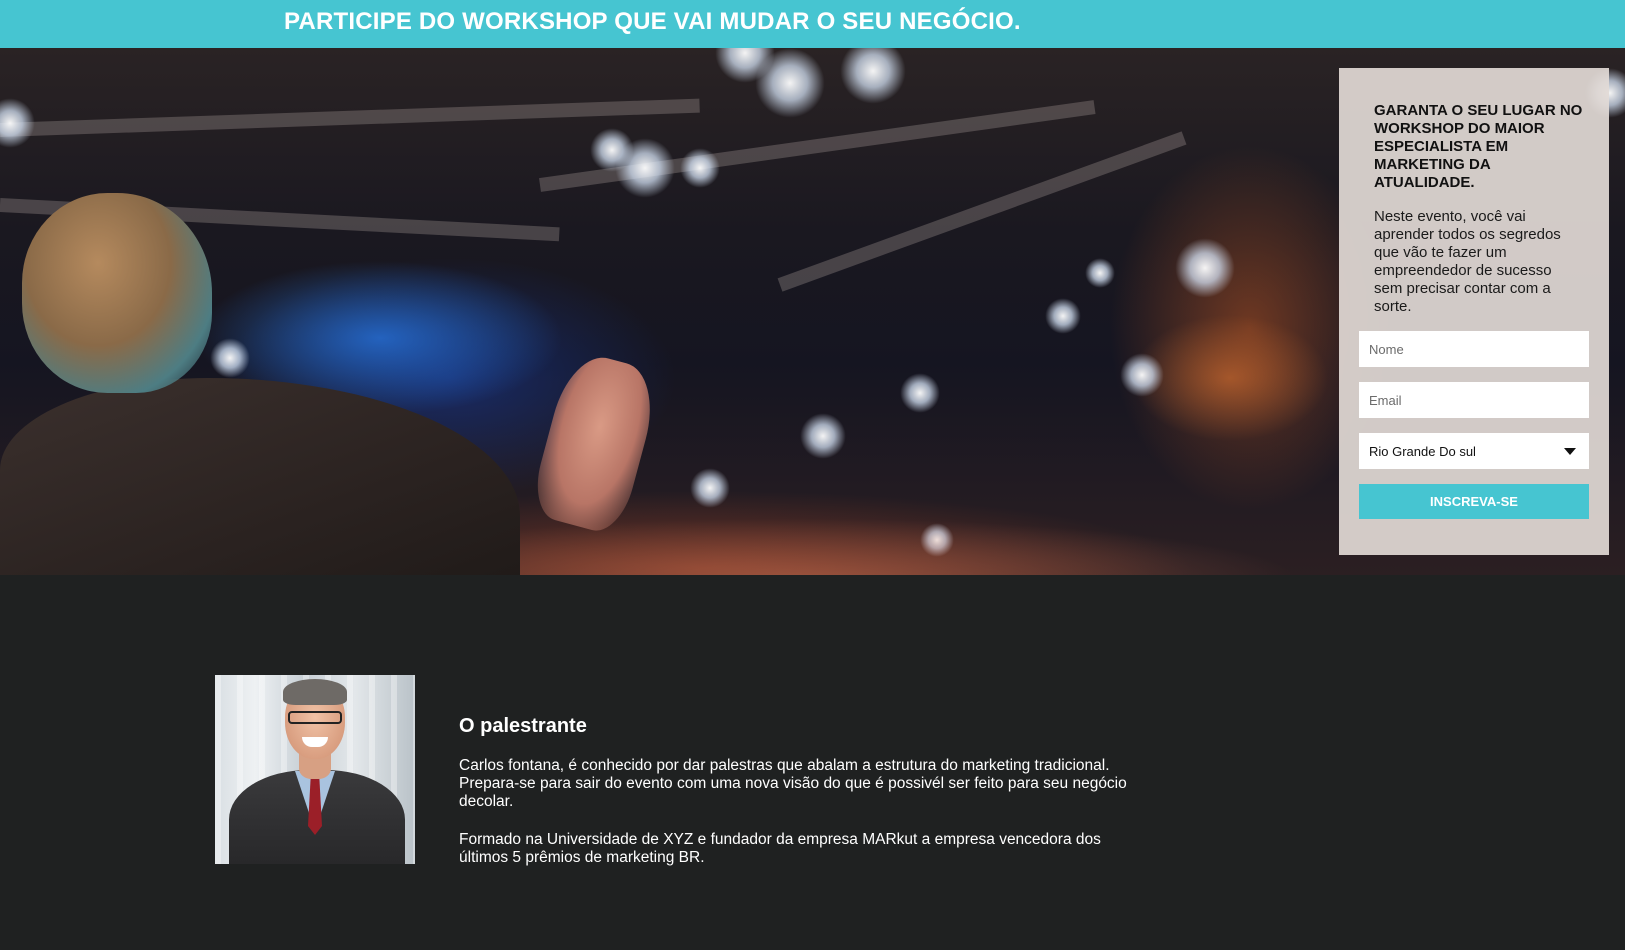 The image size is (1625, 950). Describe the element at coordinates (117, 293) in the screenshot. I see `speaker-head` at that location.